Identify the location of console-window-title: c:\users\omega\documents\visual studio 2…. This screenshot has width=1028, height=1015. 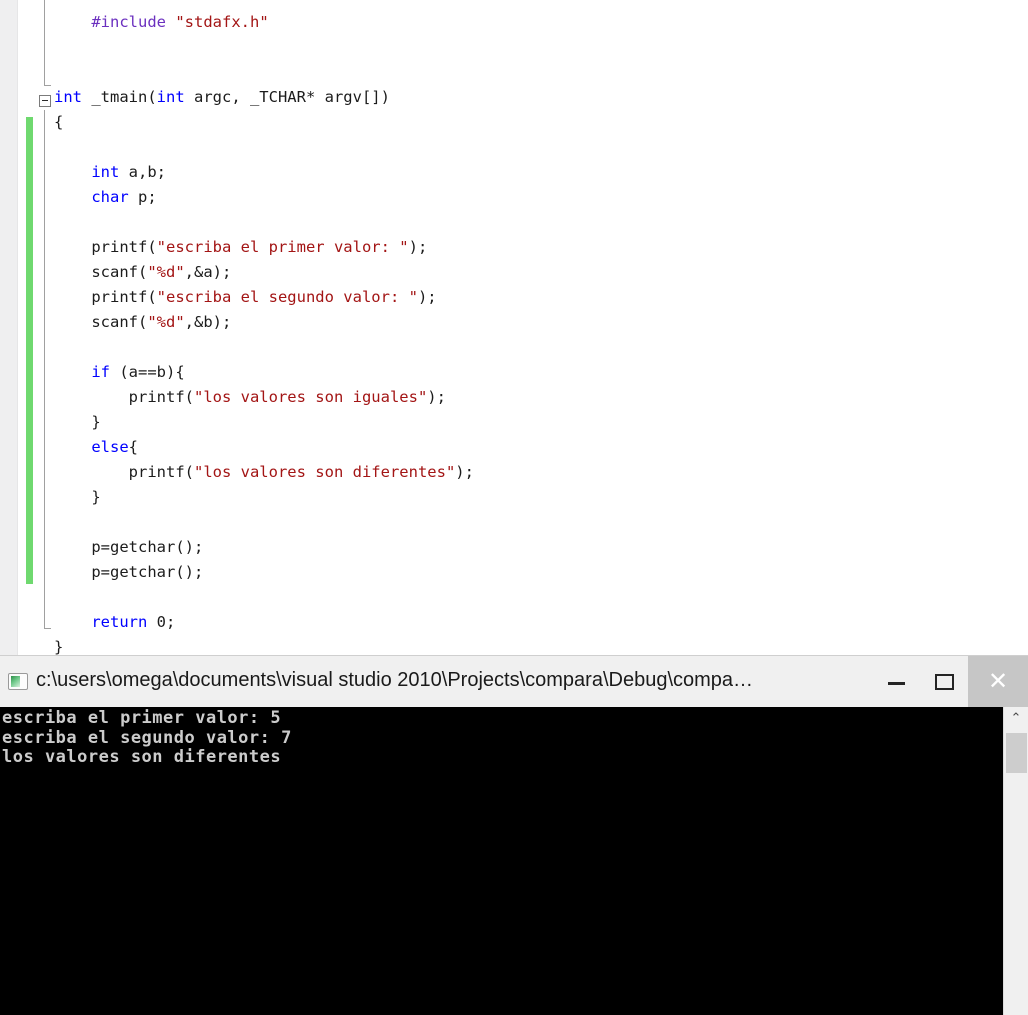
(395, 680).